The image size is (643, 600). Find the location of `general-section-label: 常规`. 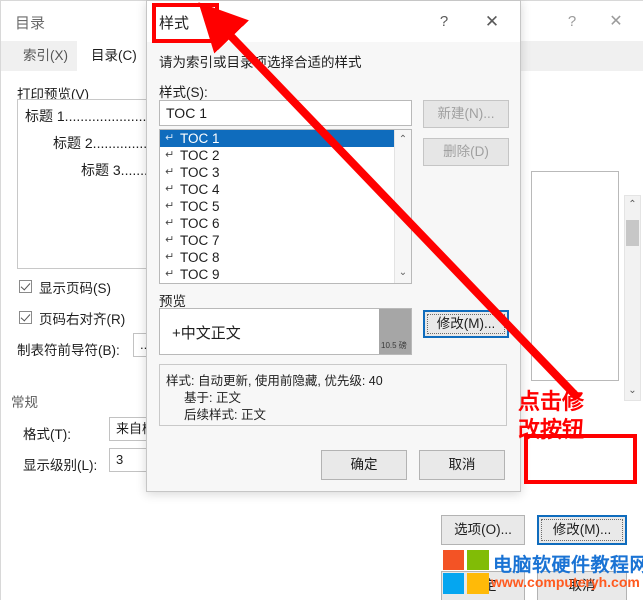

general-section-label: 常规 is located at coordinates (24, 402).